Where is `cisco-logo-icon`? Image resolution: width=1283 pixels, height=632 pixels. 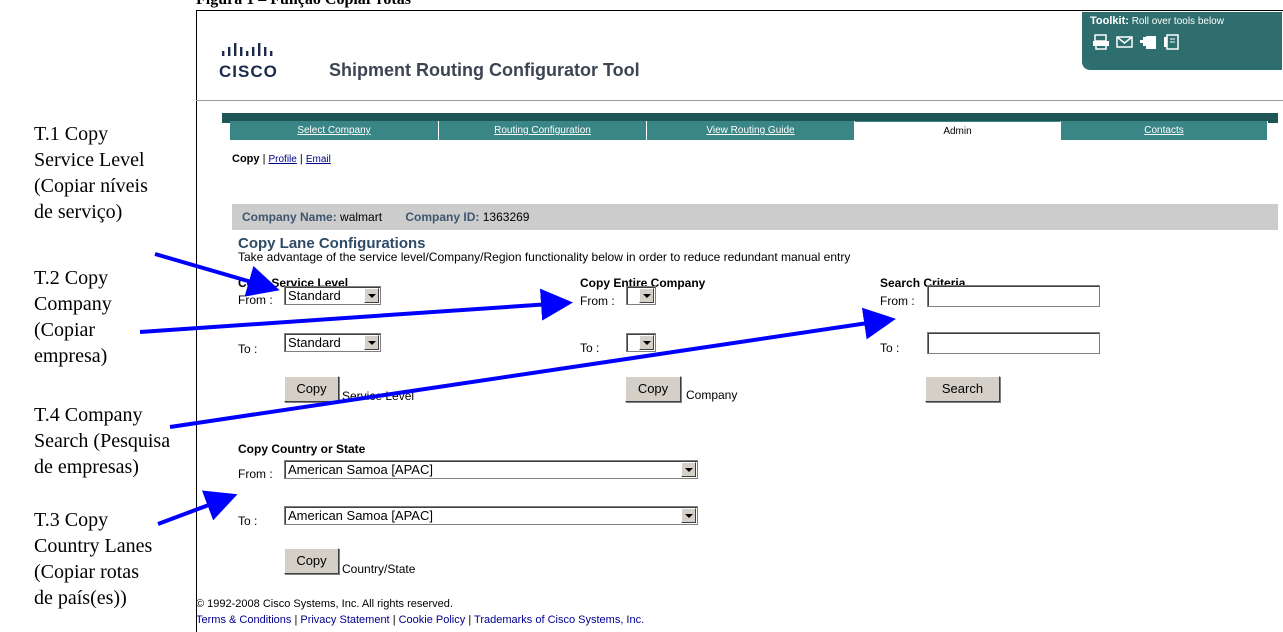 cisco-logo-icon is located at coordinates (247, 49).